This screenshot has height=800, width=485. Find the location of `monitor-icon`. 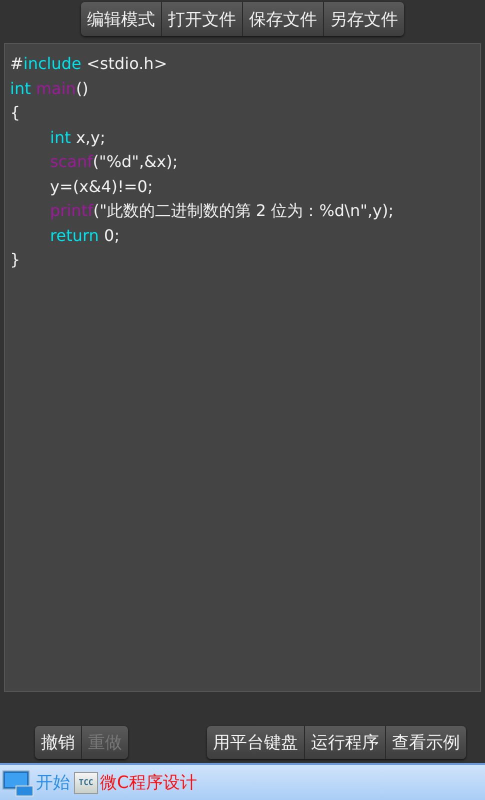

monitor-icon is located at coordinates (18, 782).